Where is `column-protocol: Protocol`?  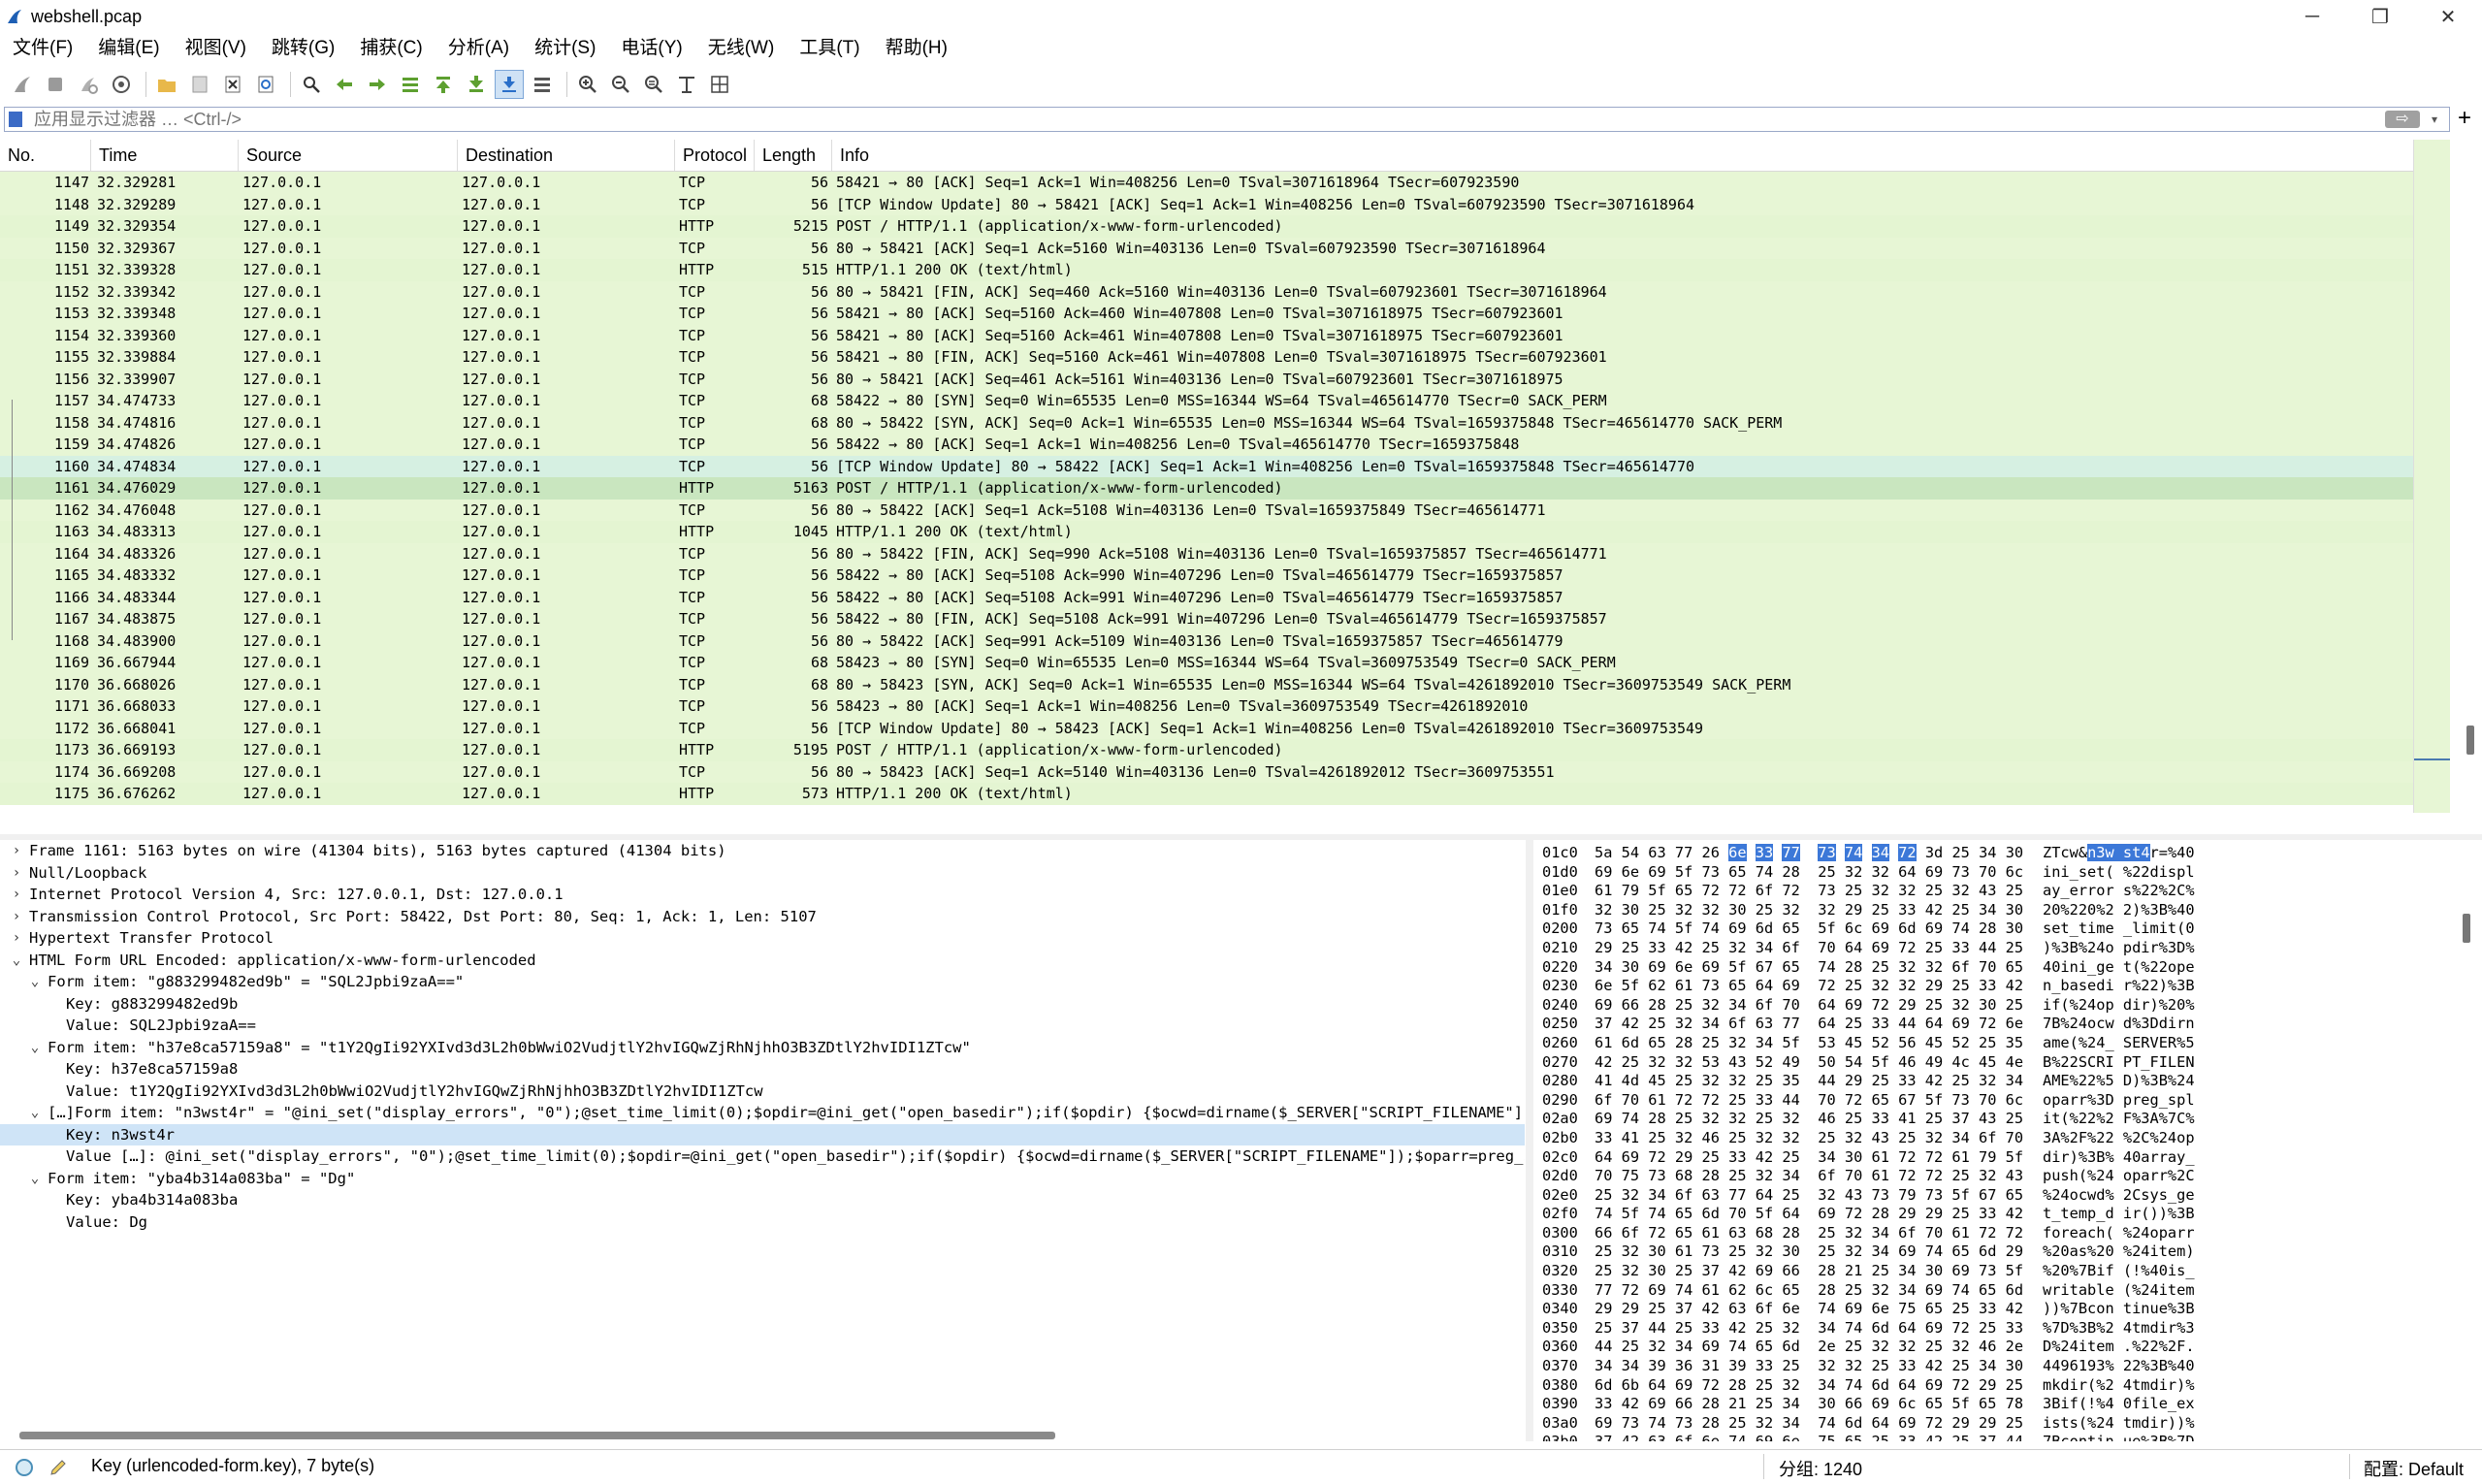
column-protocol: Protocol is located at coordinates (715, 155).